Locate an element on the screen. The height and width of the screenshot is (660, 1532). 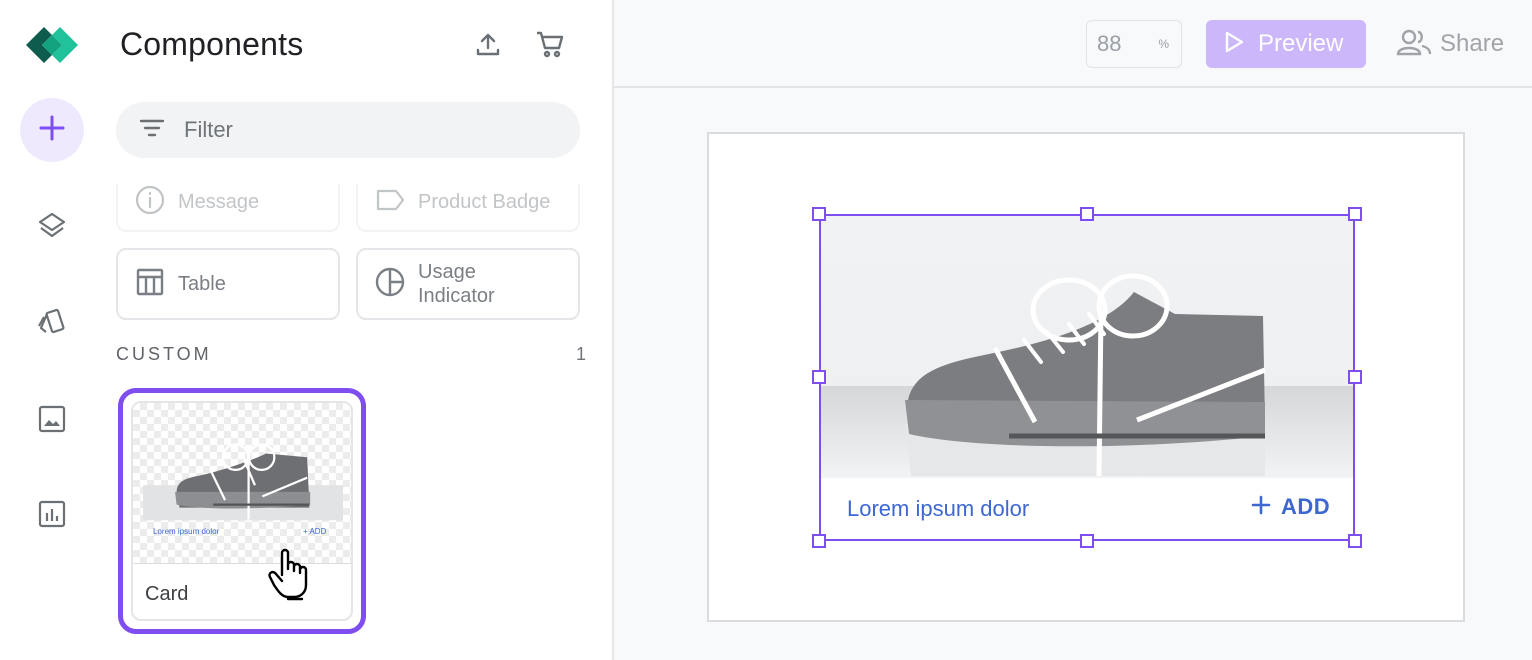
card-divider is located at coordinates (242, 563).